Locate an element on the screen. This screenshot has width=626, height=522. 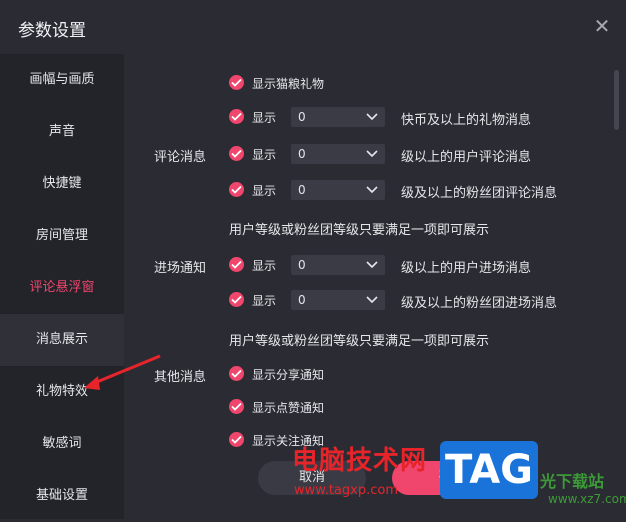
user-entry-level-select: 0 is located at coordinates (338, 265).